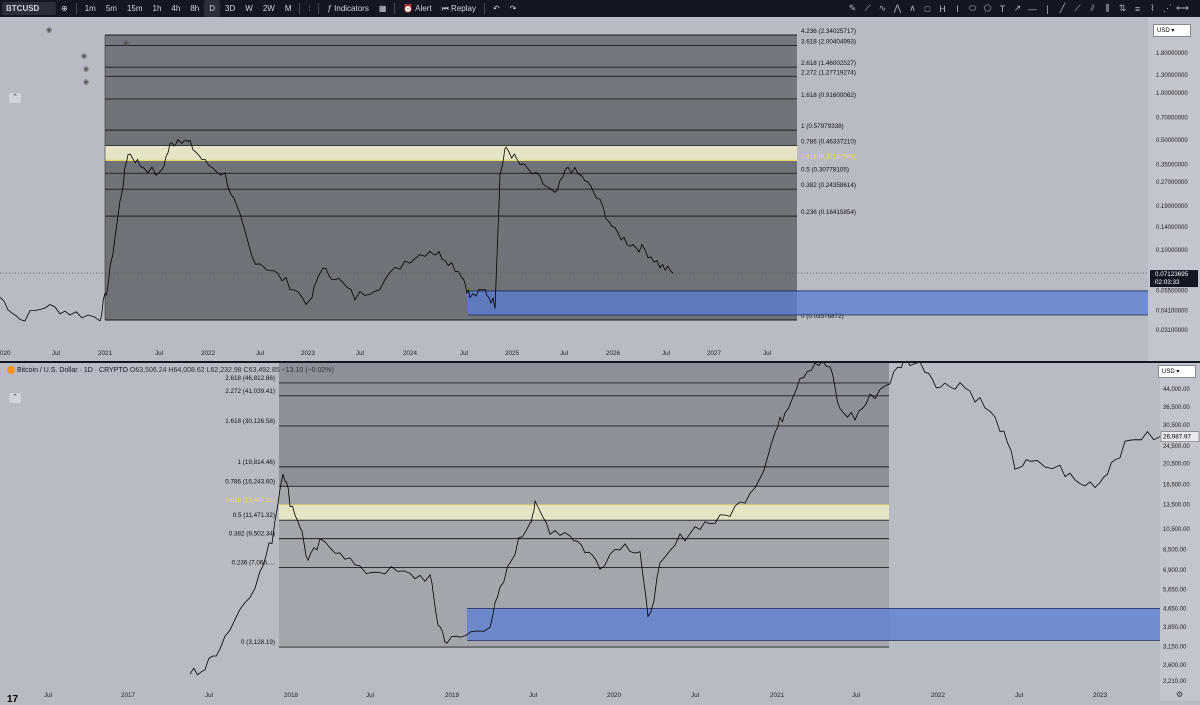  Describe the element at coordinates (111, 8) in the screenshot. I see `interval-5m: 5m` at that location.